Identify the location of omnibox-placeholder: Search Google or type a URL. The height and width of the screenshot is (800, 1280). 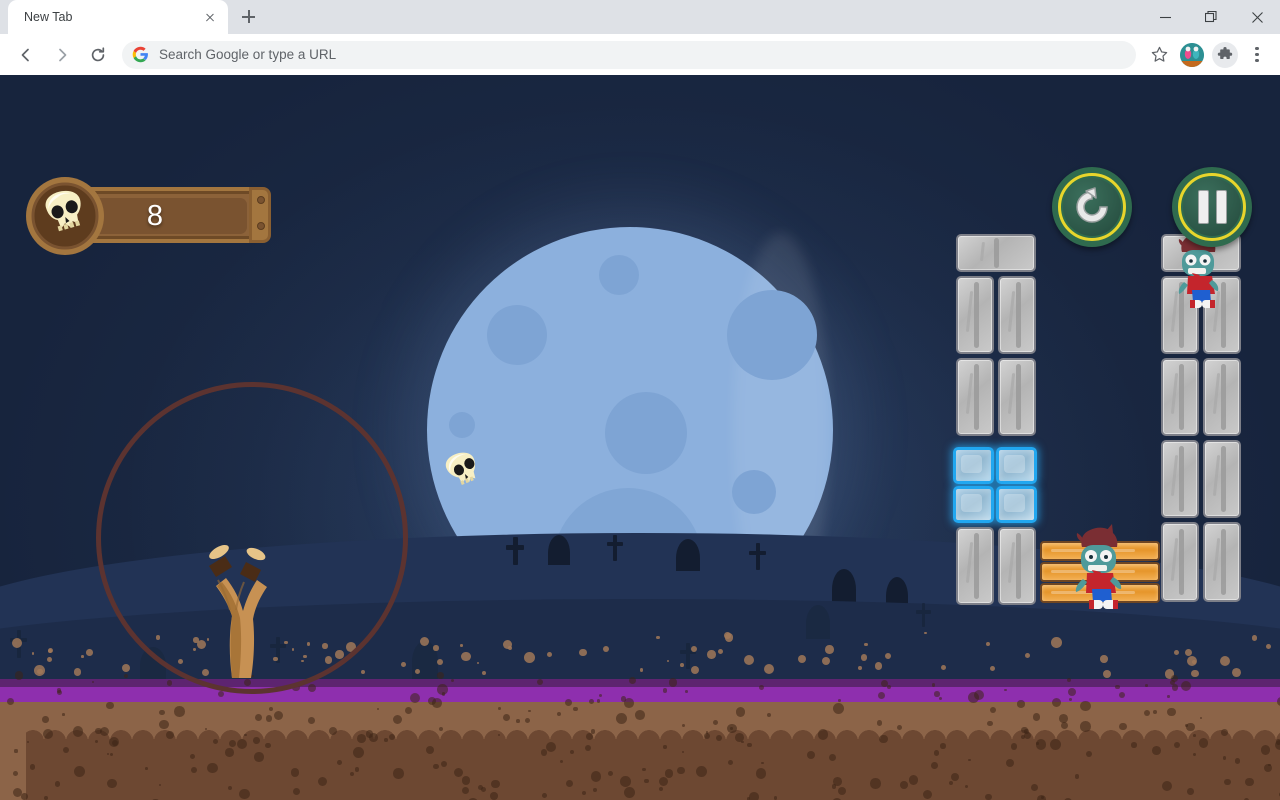
(248, 54).